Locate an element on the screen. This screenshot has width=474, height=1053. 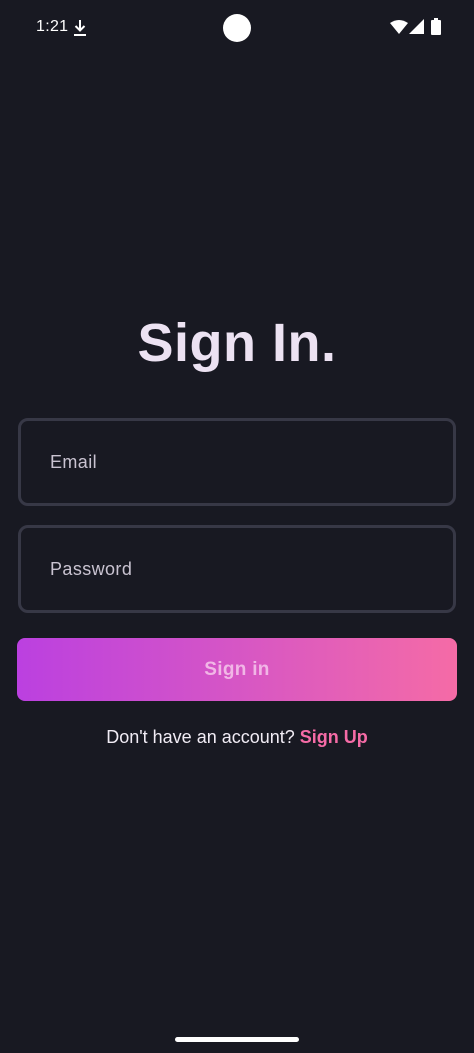
password-field is located at coordinates (237, 569).